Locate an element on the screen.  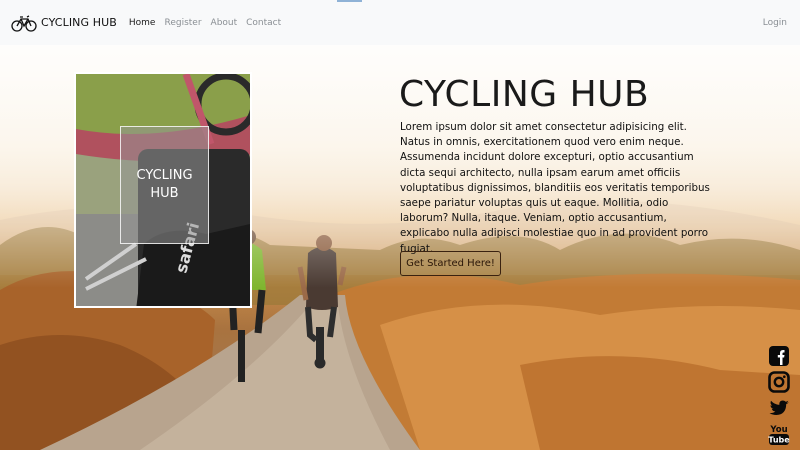
youtube-icon: You Tube is located at coordinates (779, 434).